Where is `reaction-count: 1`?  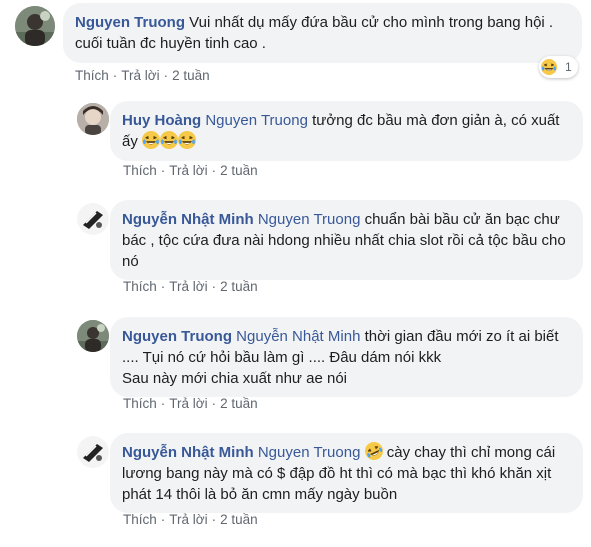 reaction-count: 1 is located at coordinates (568, 67).